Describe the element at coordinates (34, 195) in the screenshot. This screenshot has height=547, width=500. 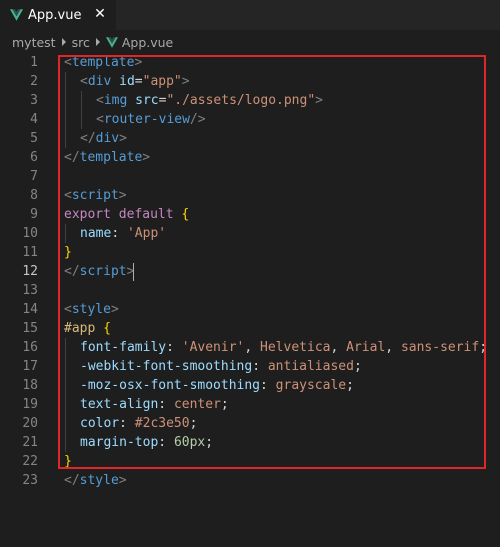
I see `line-number: 8` at that location.